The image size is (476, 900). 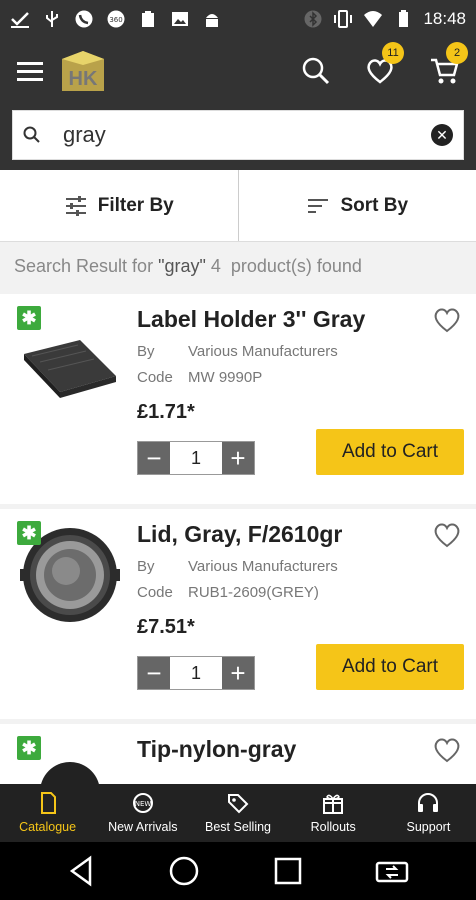 I want to click on clear-search-button: ✕, so click(x=442, y=135).